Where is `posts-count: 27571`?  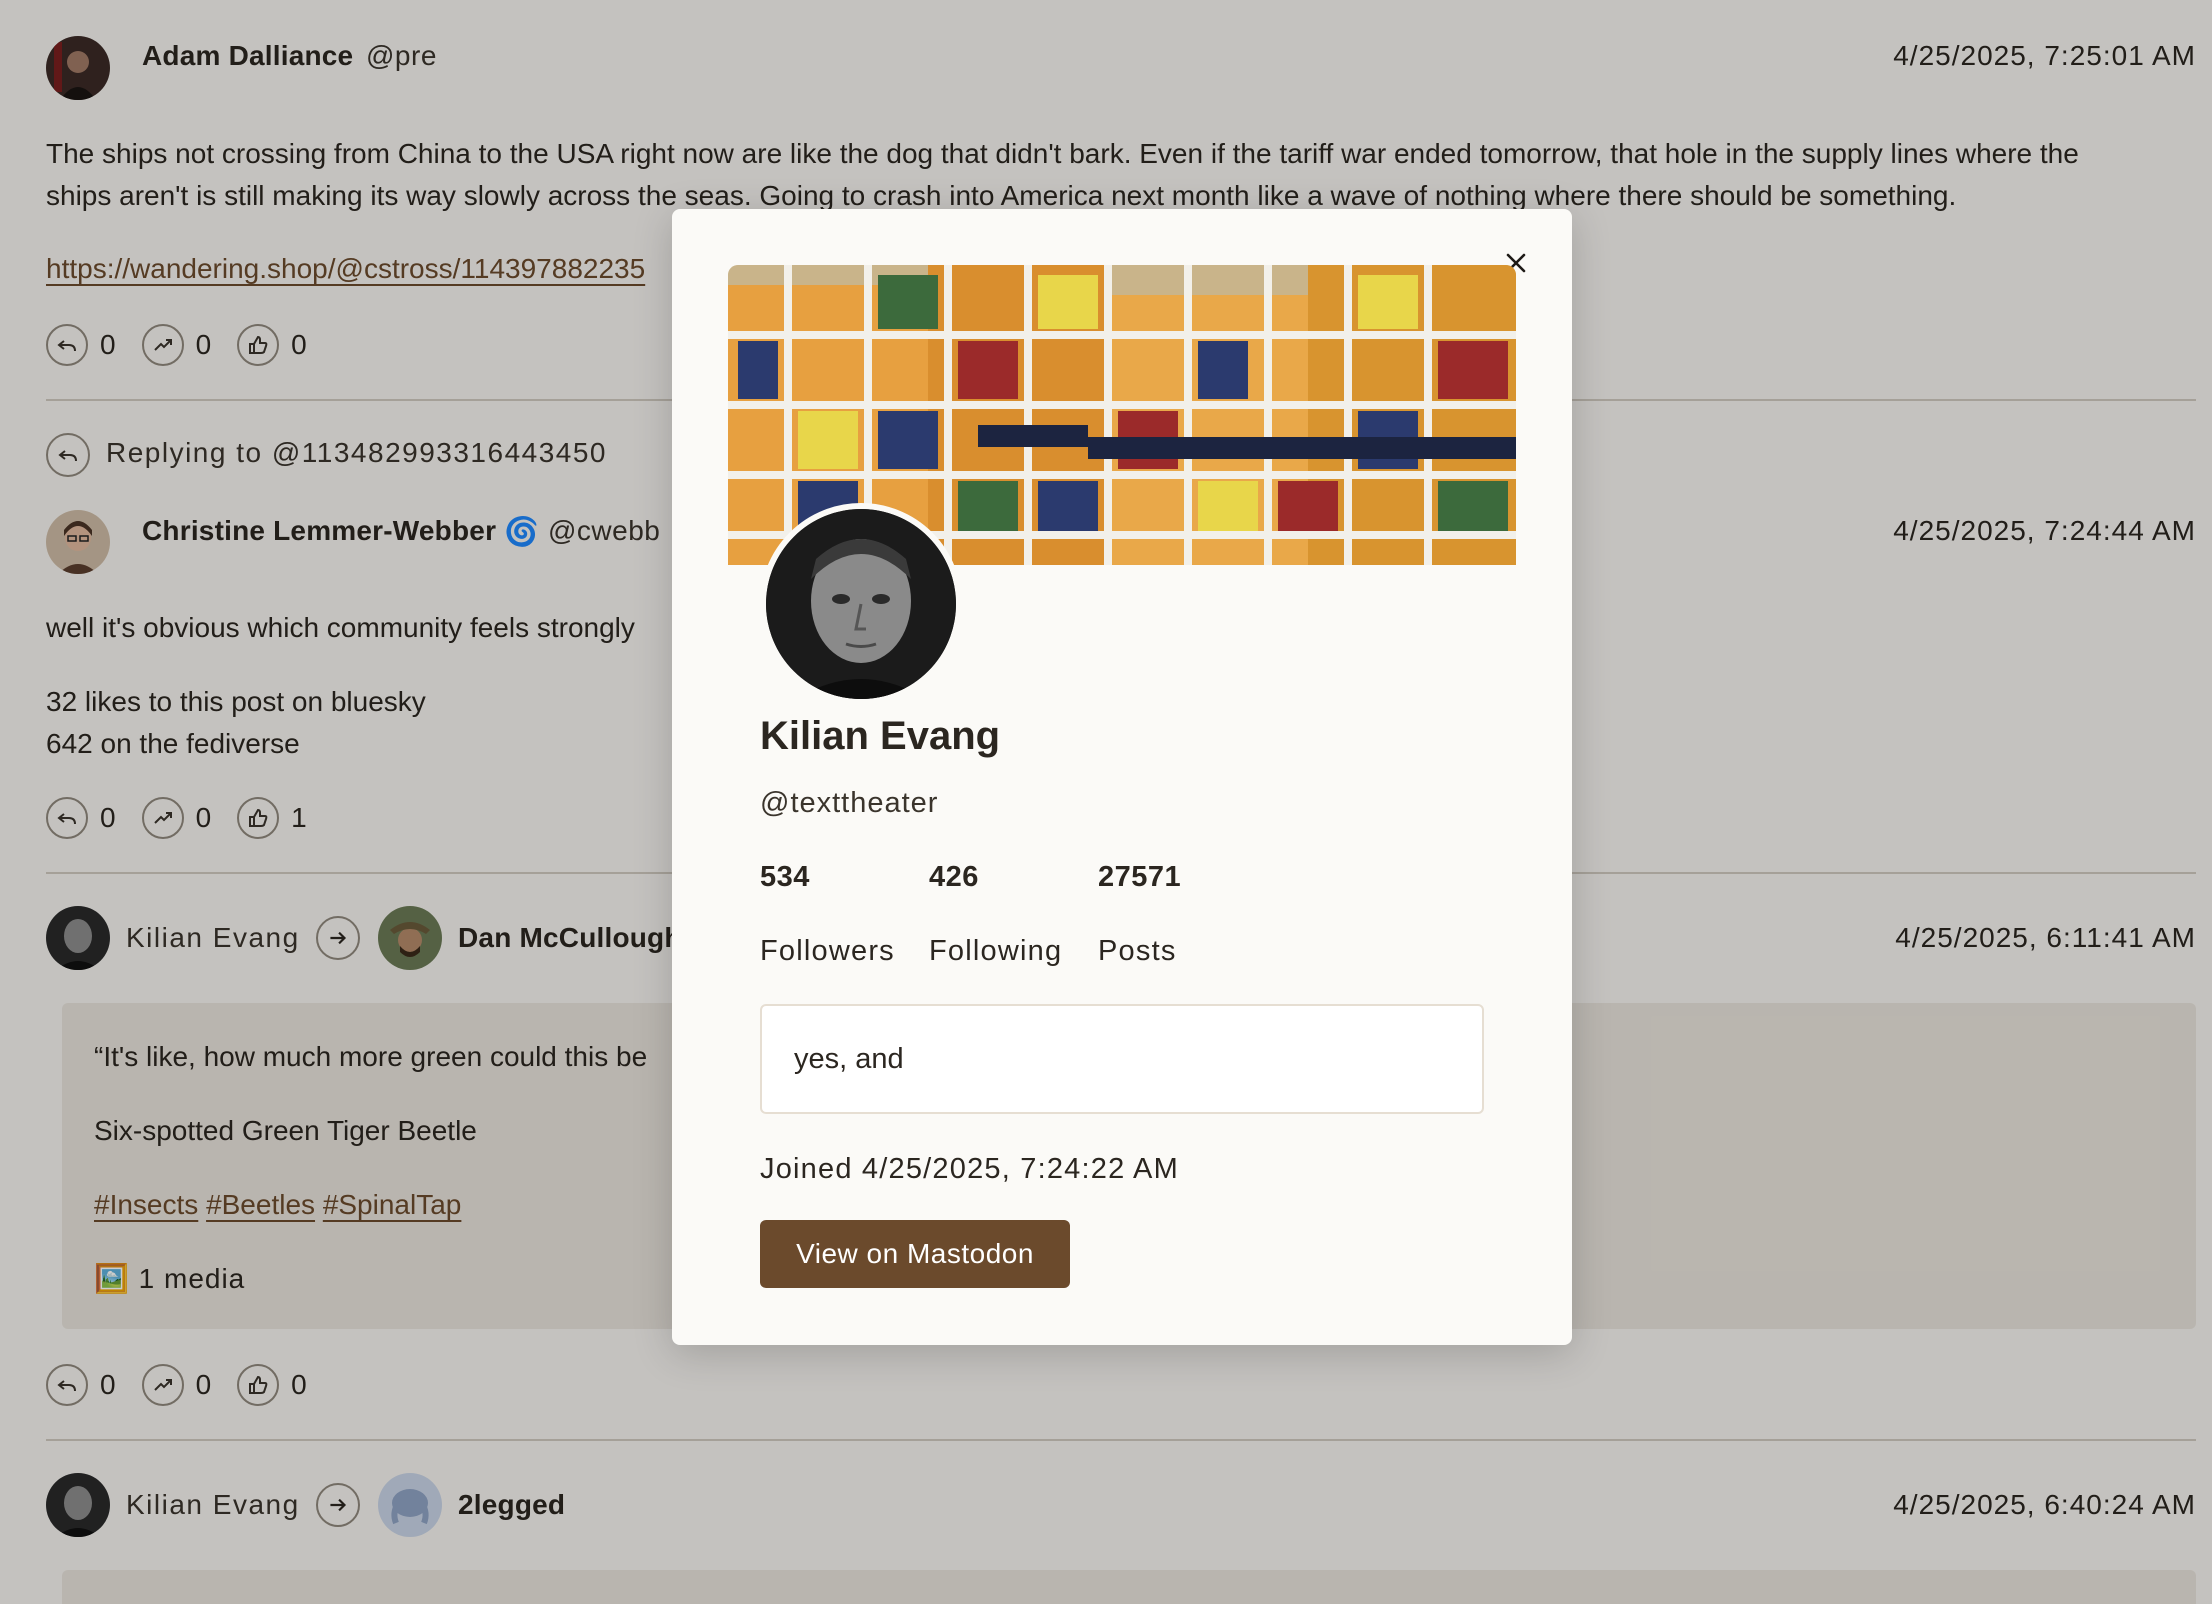
posts-count: 27571 is located at coordinates (1139, 877).